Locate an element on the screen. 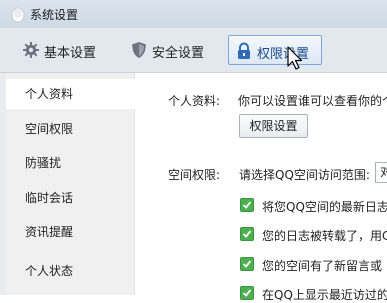 This screenshot has height=303, width=387. gear-icon is located at coordinates (31, 50).